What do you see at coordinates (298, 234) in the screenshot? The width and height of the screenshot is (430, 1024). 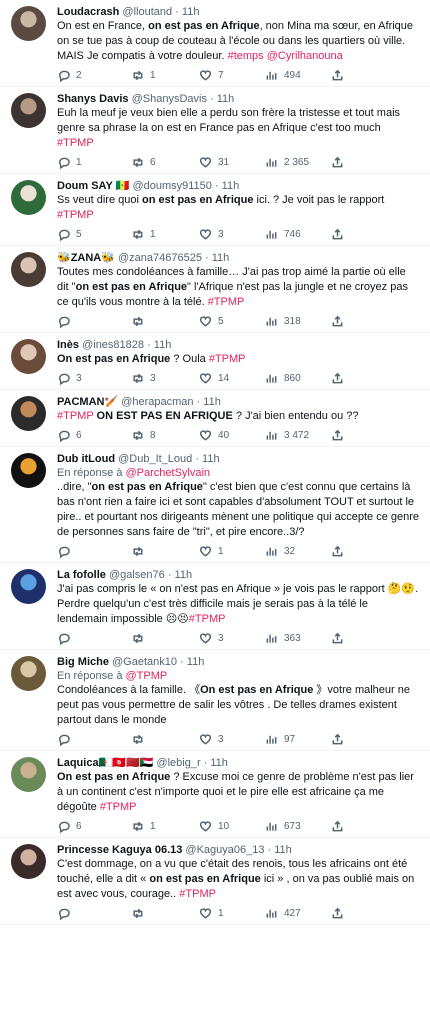 I see `views-button: 746` at bounding box center [298, 234].